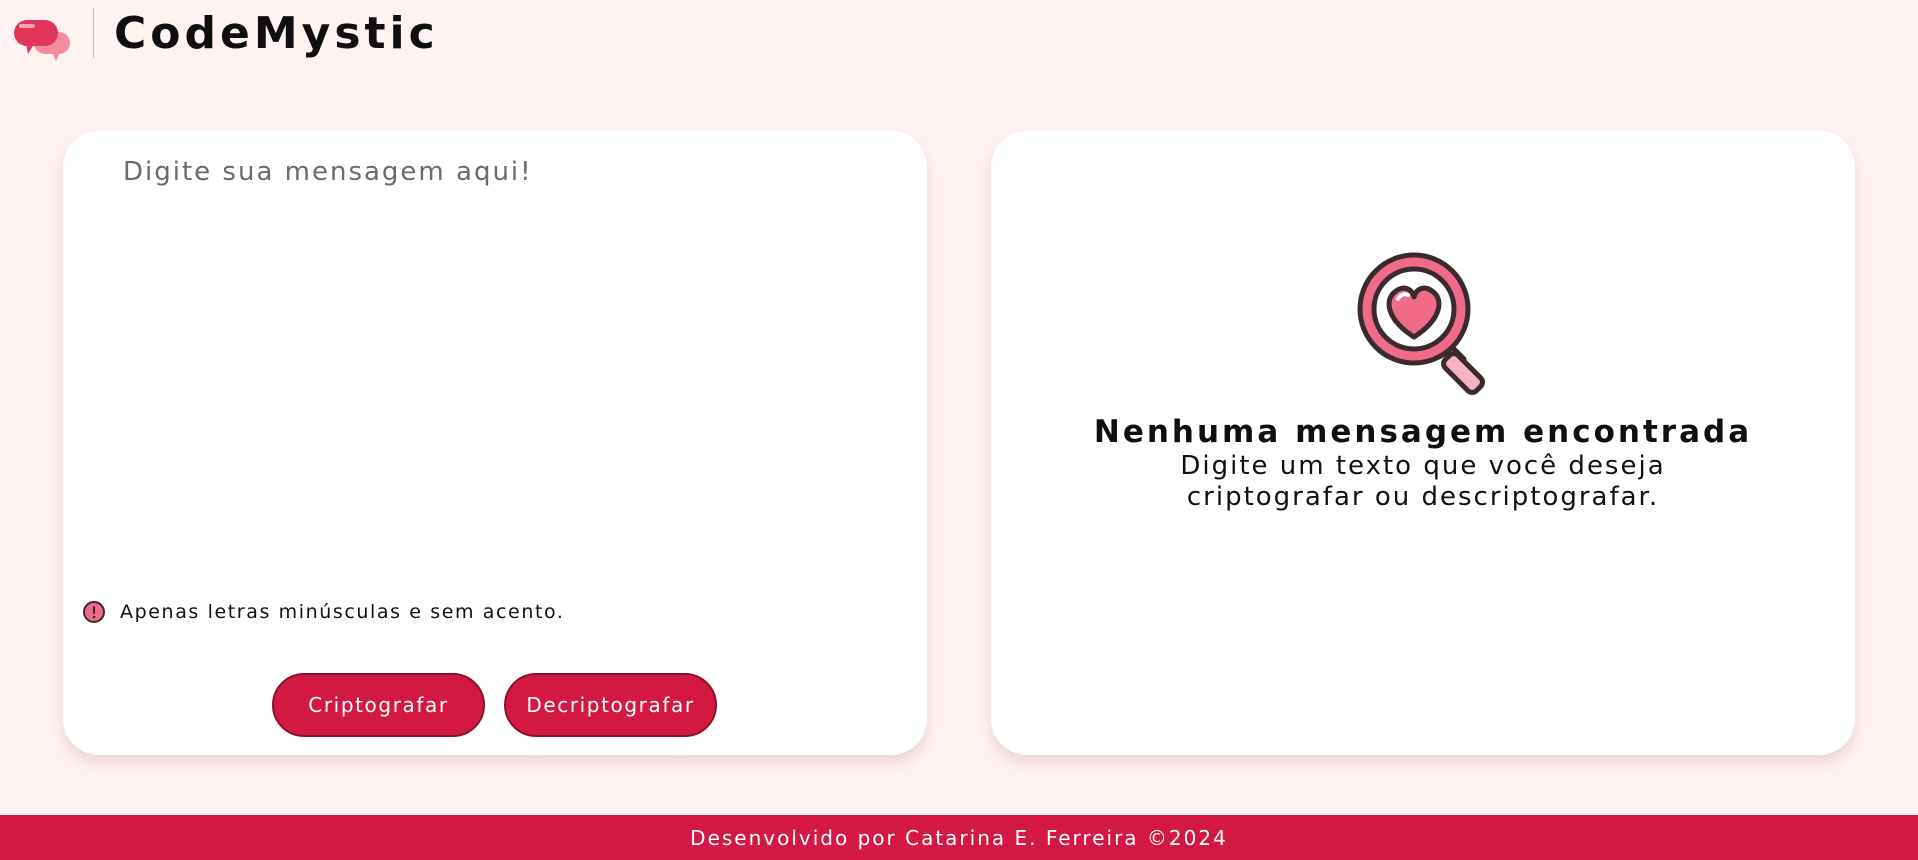 Image resolution: width=1918 pixels, height=860 pixels. Describe the element at coordinates (1423, 432) in the screenshot. I see `empty-state-title: Nenhuma mensagem encontrada` at that location.